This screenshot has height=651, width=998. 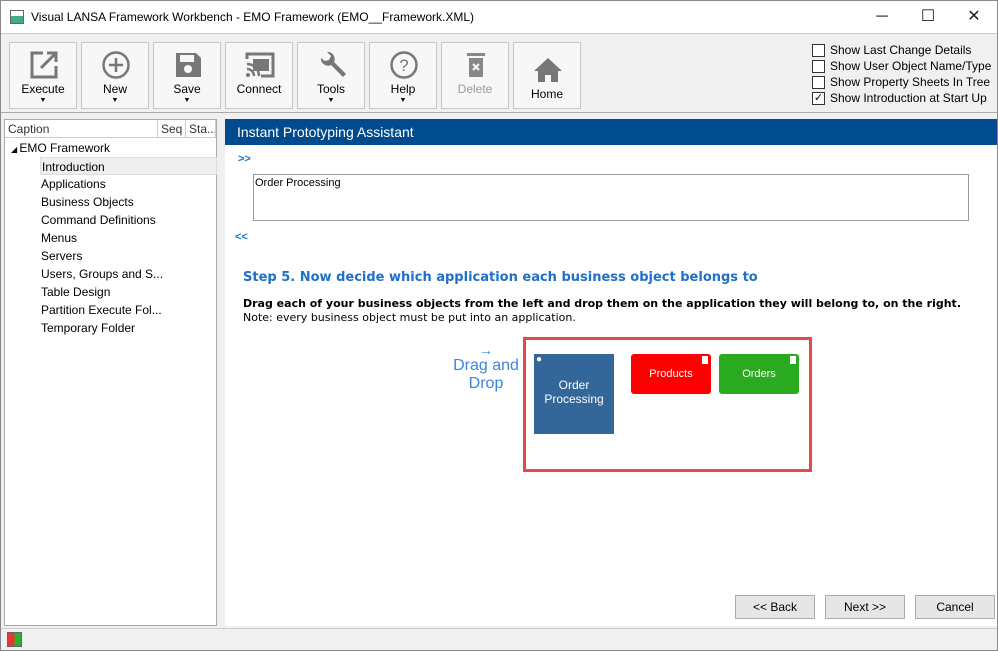 I want to click on object-label: Products, so click(x=671, y=374).